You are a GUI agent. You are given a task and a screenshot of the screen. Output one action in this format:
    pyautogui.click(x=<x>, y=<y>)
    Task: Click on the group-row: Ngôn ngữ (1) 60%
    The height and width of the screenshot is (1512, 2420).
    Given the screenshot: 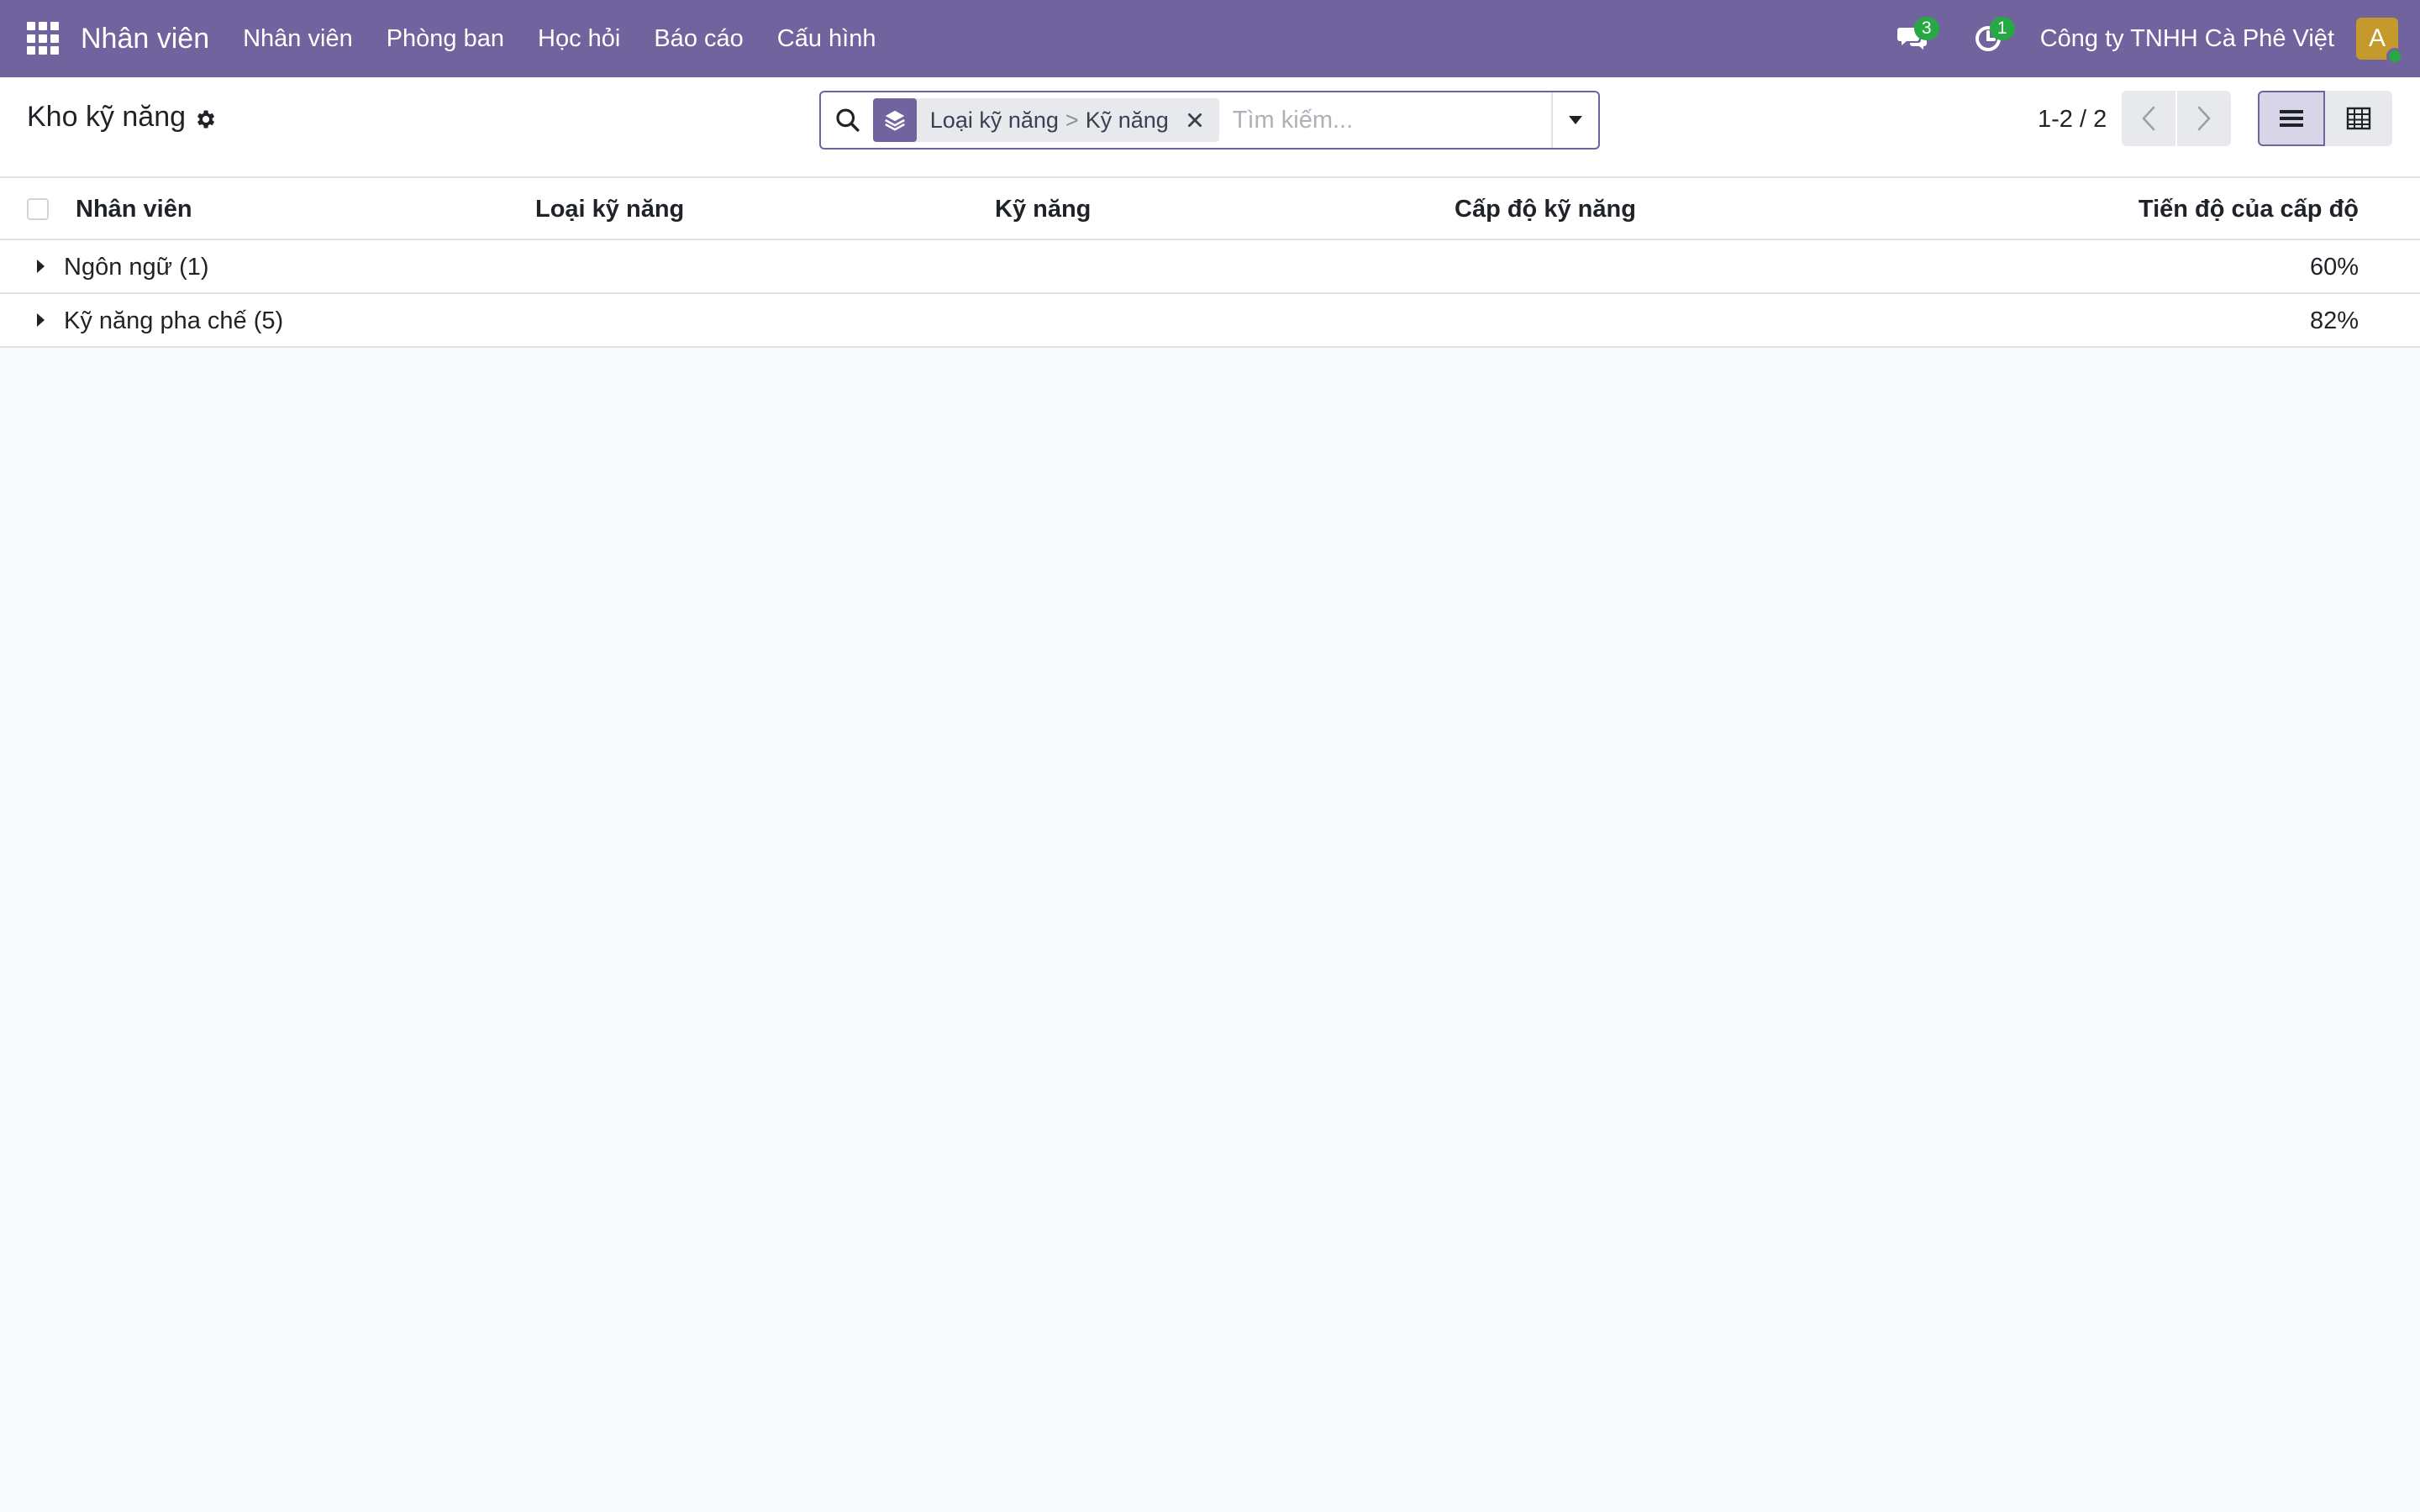 What is the action you would take?
    pyautogui.click(x=1210, y=267)
    